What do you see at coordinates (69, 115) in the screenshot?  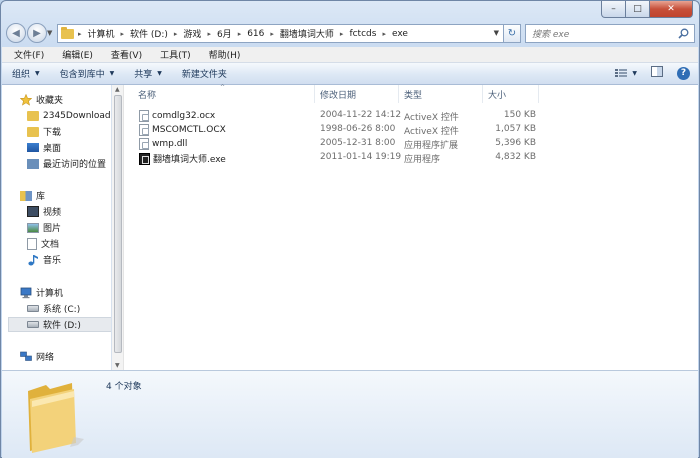 I see `sidebar-item-2345downloads: 2345Downloads` at bounding box center [69, 115].